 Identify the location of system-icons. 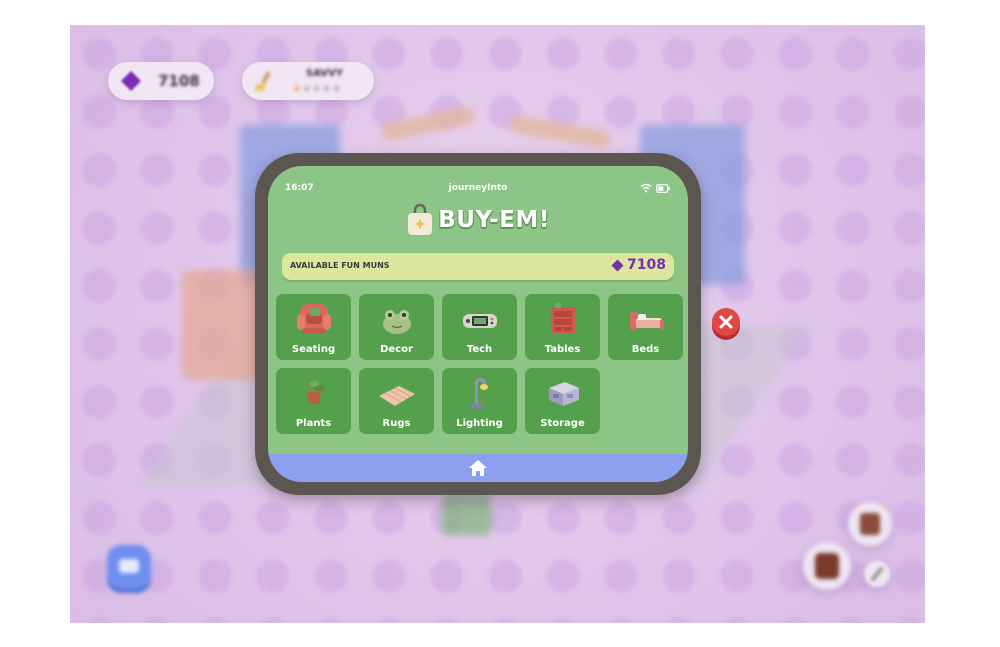
(655, 188).